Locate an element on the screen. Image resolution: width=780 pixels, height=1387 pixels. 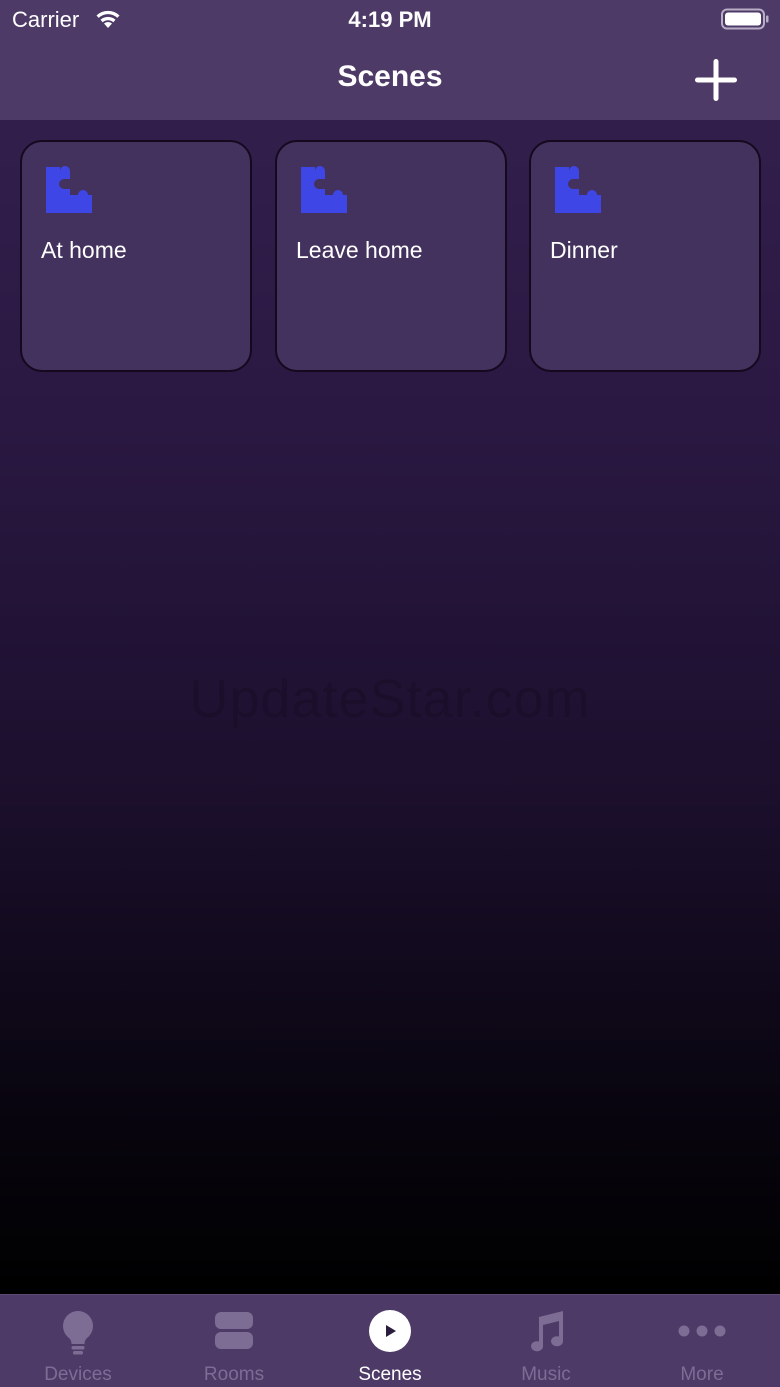
scene-tile-leave-home: Leave home is located at coordinates (391, 256).